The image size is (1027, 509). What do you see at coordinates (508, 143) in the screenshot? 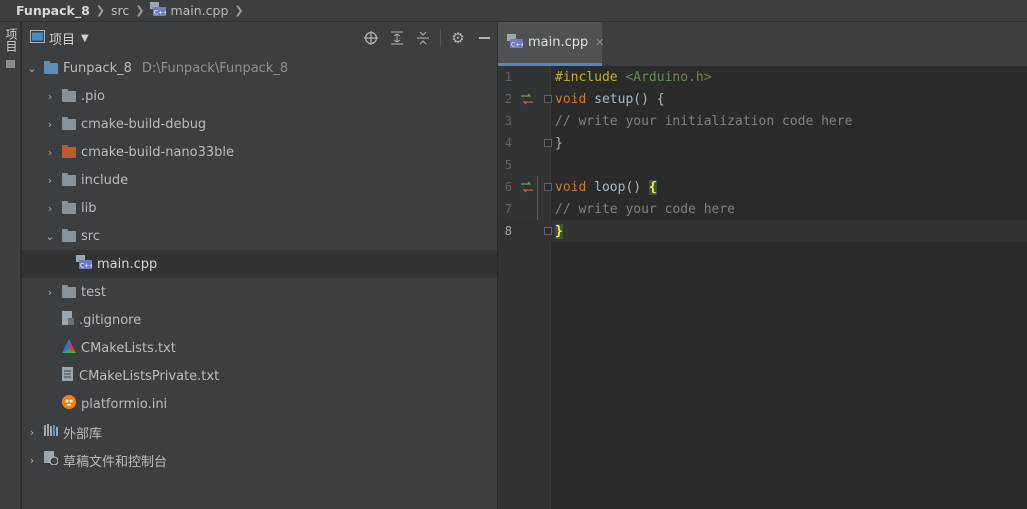
I see `line-number: 4` at bounding box center [508, 143].